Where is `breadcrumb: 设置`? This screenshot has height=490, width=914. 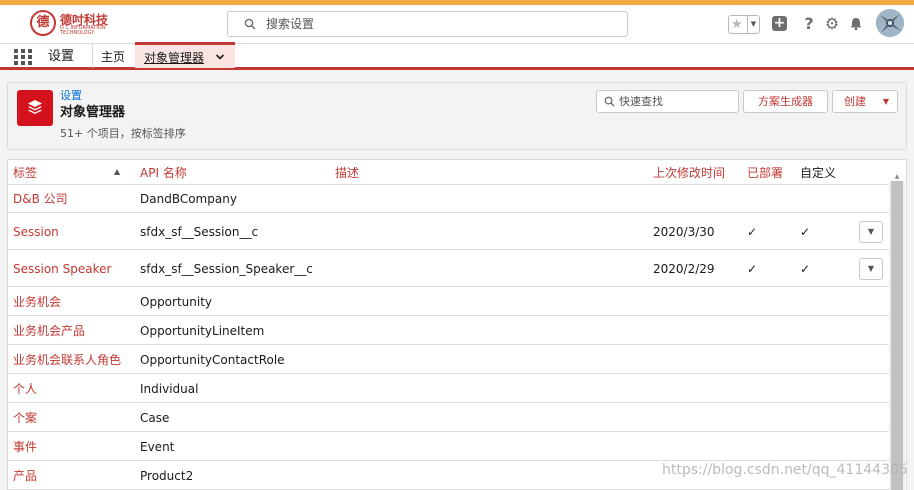 breadcrumb: 设置 is located at coordinates (71, 96).